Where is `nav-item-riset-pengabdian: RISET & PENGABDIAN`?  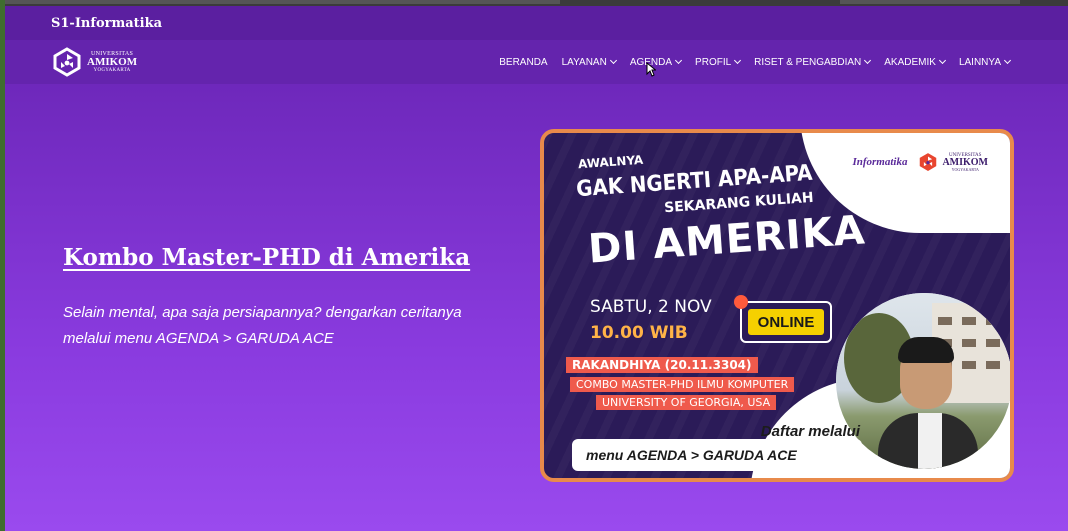 nav-item-riset-pengabdian: RISET & PENGABDIAN is located at coordinates (813, 62).